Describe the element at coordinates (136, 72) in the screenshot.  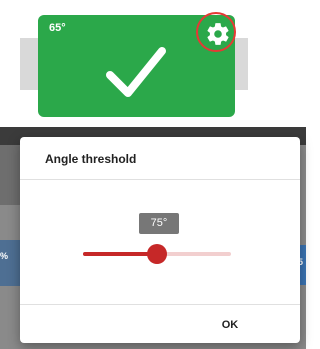
I see `check-icon` at that location.